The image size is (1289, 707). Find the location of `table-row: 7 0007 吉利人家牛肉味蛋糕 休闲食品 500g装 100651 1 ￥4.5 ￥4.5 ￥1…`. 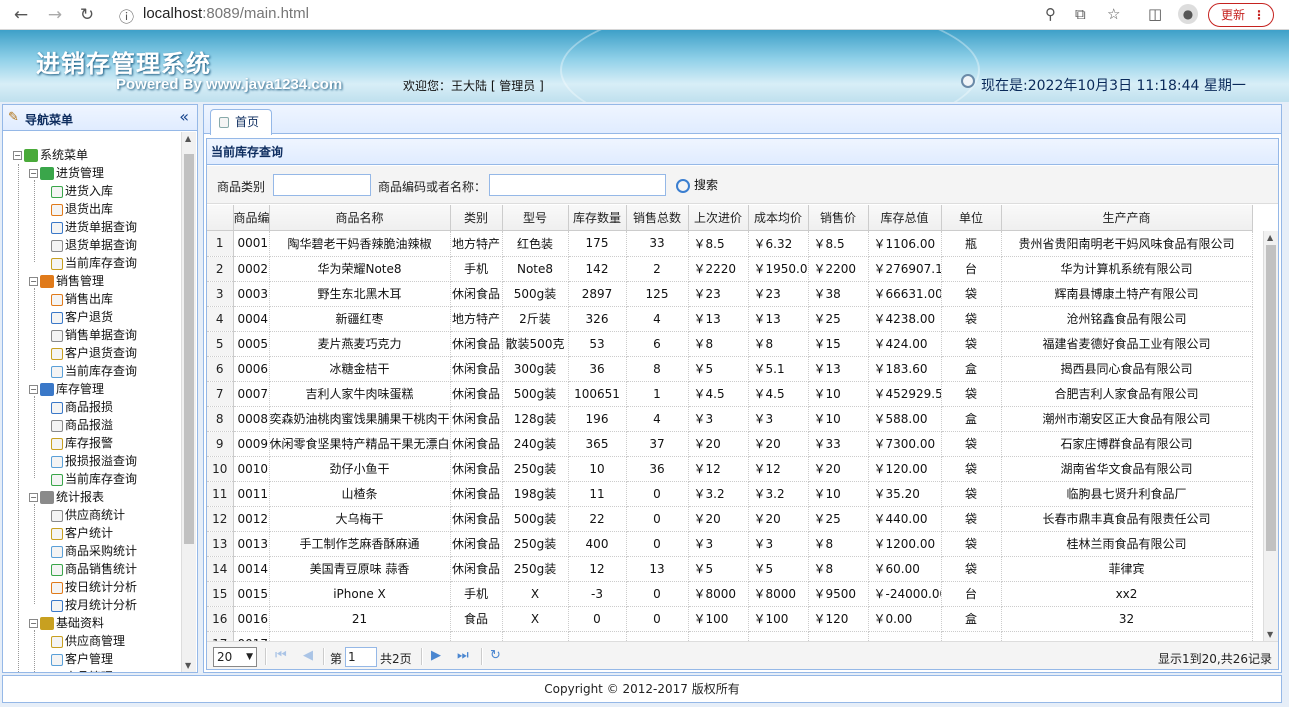

table-row: 7 0007 吉利人家牛肉味蛋糕 休闲食品 500g装 100651 1 ￥4.5 ￥4.5 ￥1… is located at coordinates (730, 394).